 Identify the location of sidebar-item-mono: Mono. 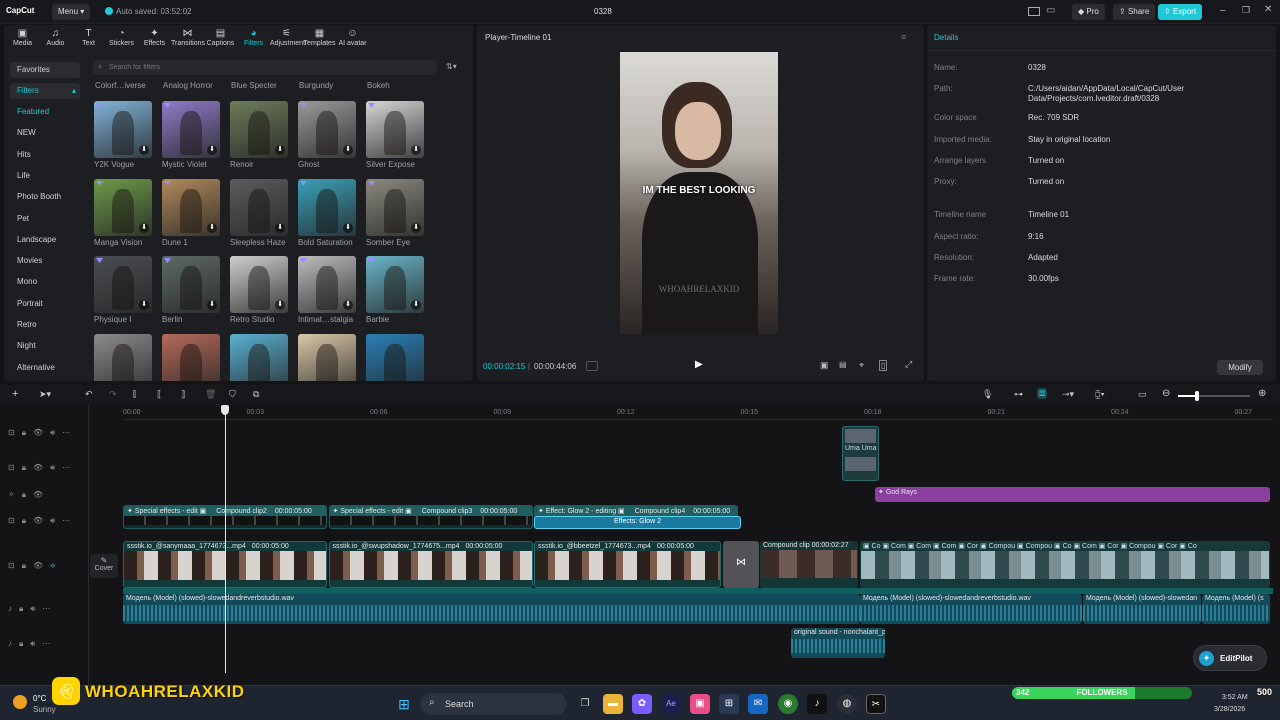
(45, 282).